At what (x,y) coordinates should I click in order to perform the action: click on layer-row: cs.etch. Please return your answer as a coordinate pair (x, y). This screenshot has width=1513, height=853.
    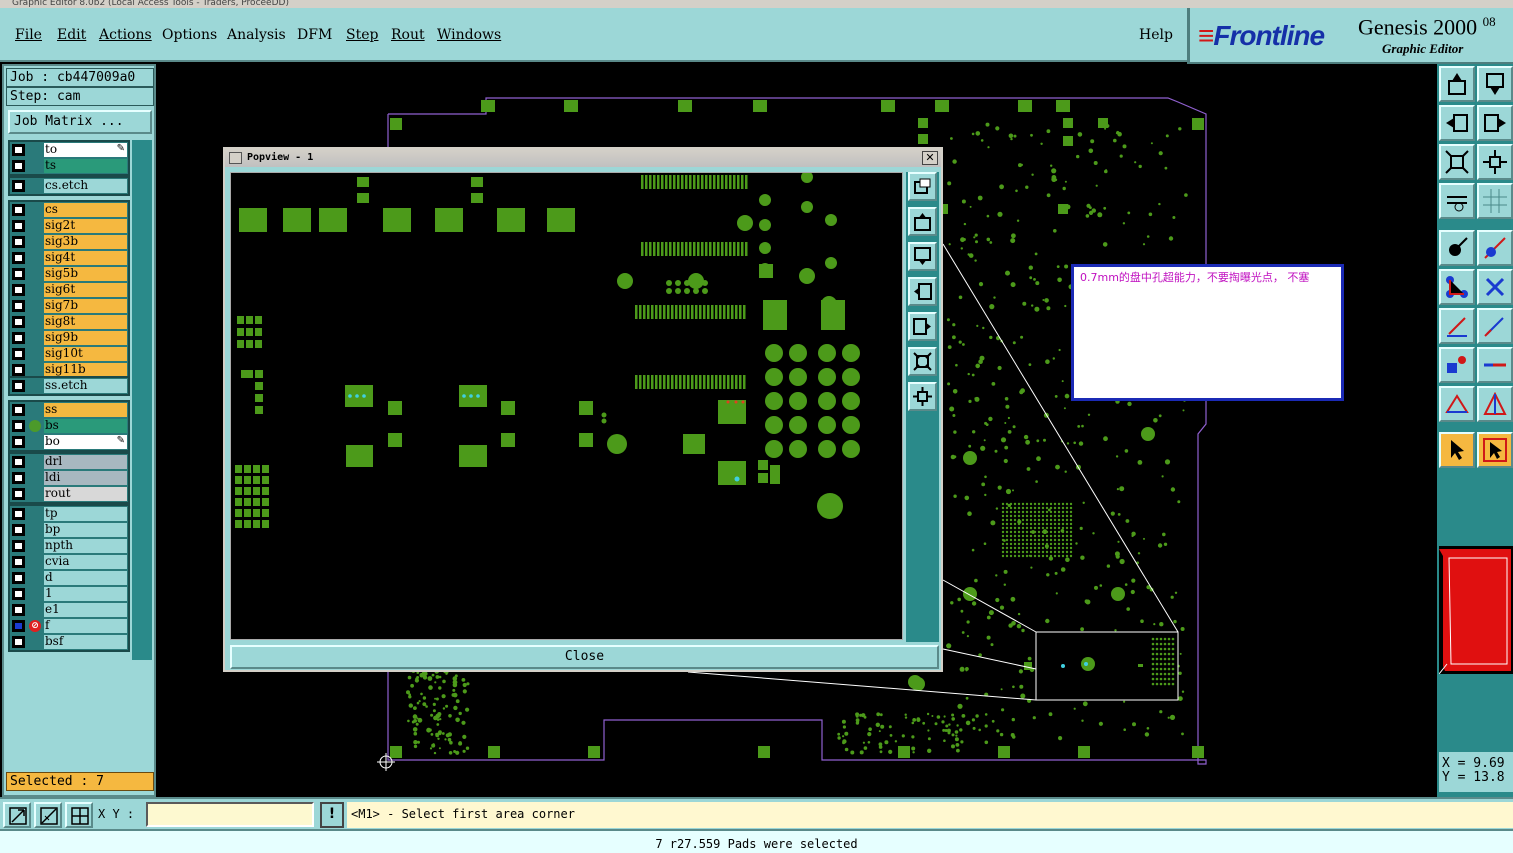
    Looking at the image, I should click on (69, 186).